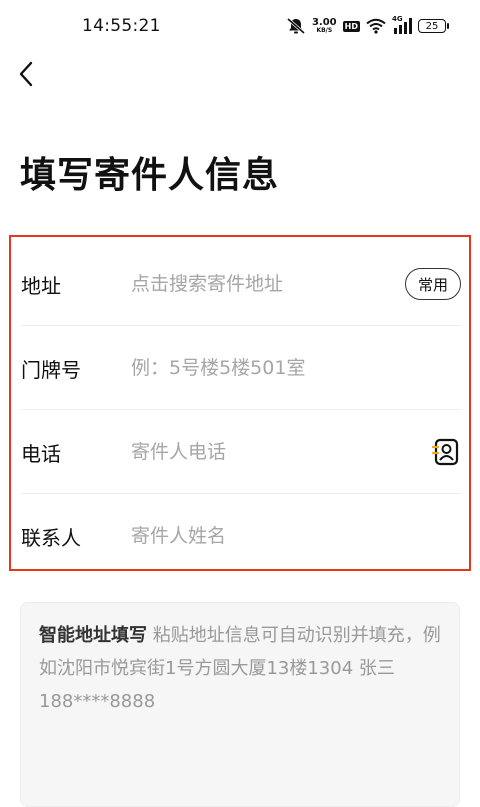 The width and height of the screenshot is (480, 807). Describe the element at coordinates (121, 26) in the screenshot. I see `status-time: 14:55:21` at that location.